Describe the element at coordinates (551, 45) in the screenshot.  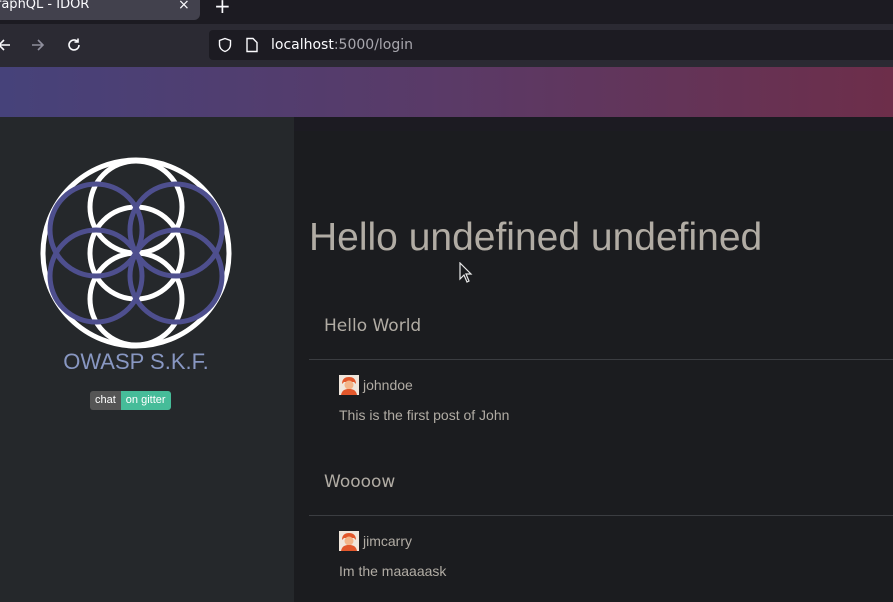
I see `address-bar: localhost:5000/login` at that location.